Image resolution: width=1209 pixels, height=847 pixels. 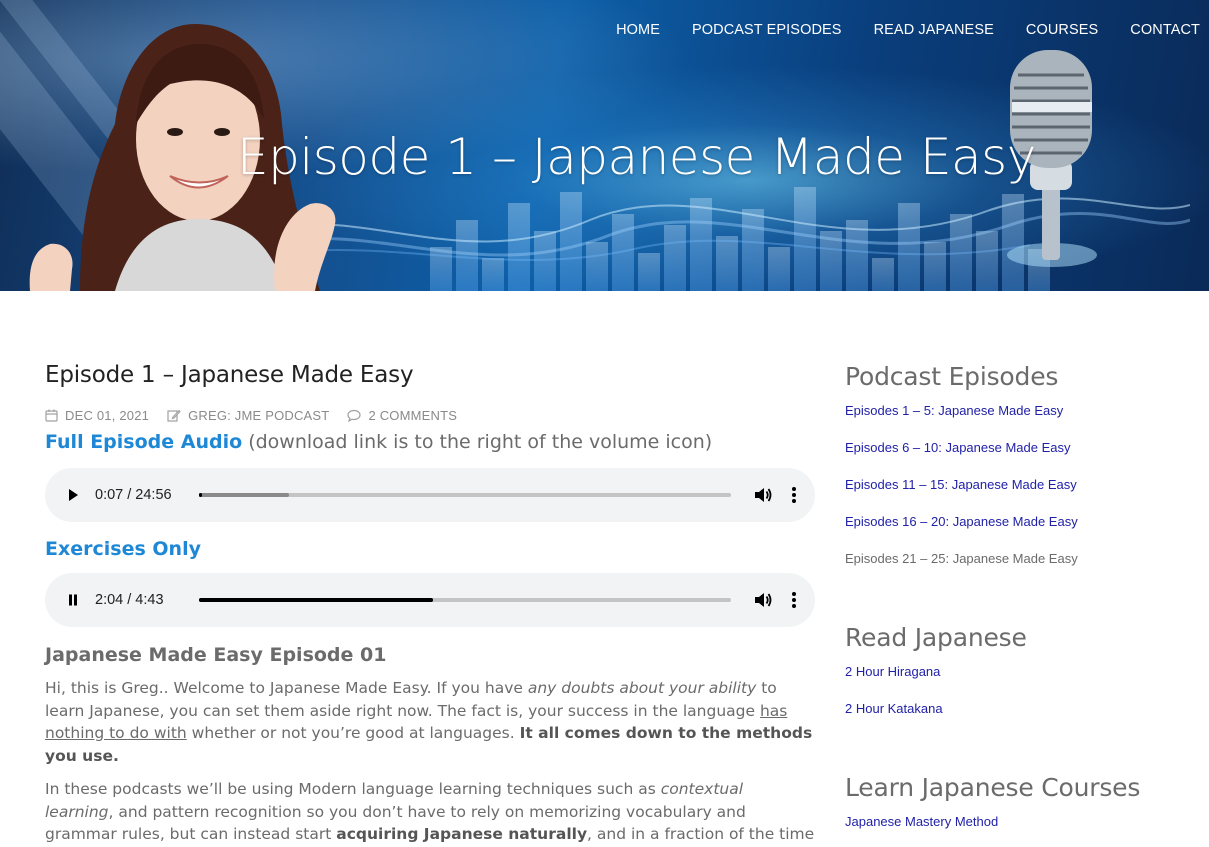 I want to click on full-episode-audio-player: 0:07 / 24:56, so click(x=430, y=495).